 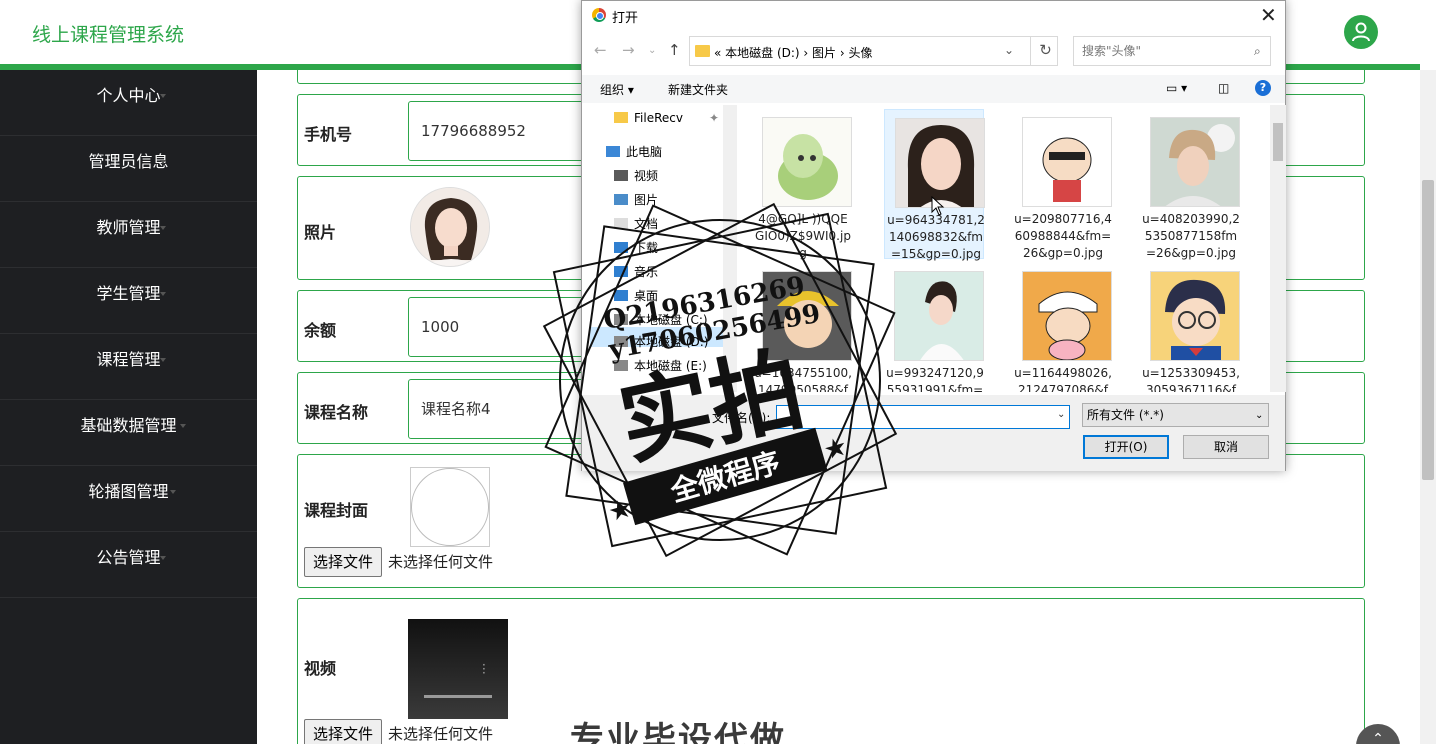 What do you see at coordinates (441, 734) in the screenshot?
I see `video-file-status: 未选择任何文件` at bounding box center [441, 734].